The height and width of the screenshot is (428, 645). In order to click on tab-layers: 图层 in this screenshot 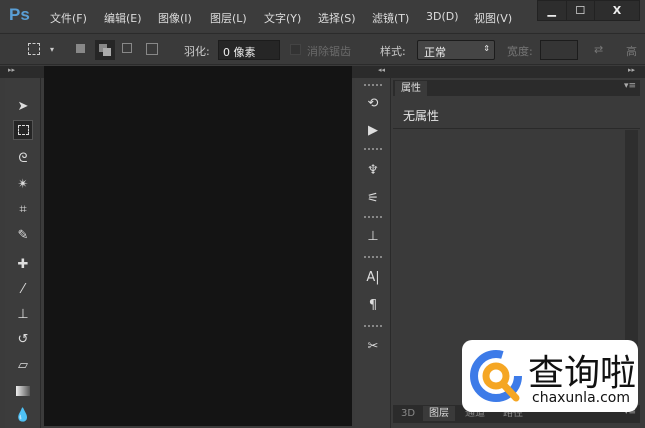, I will do `click(439, 413)`.